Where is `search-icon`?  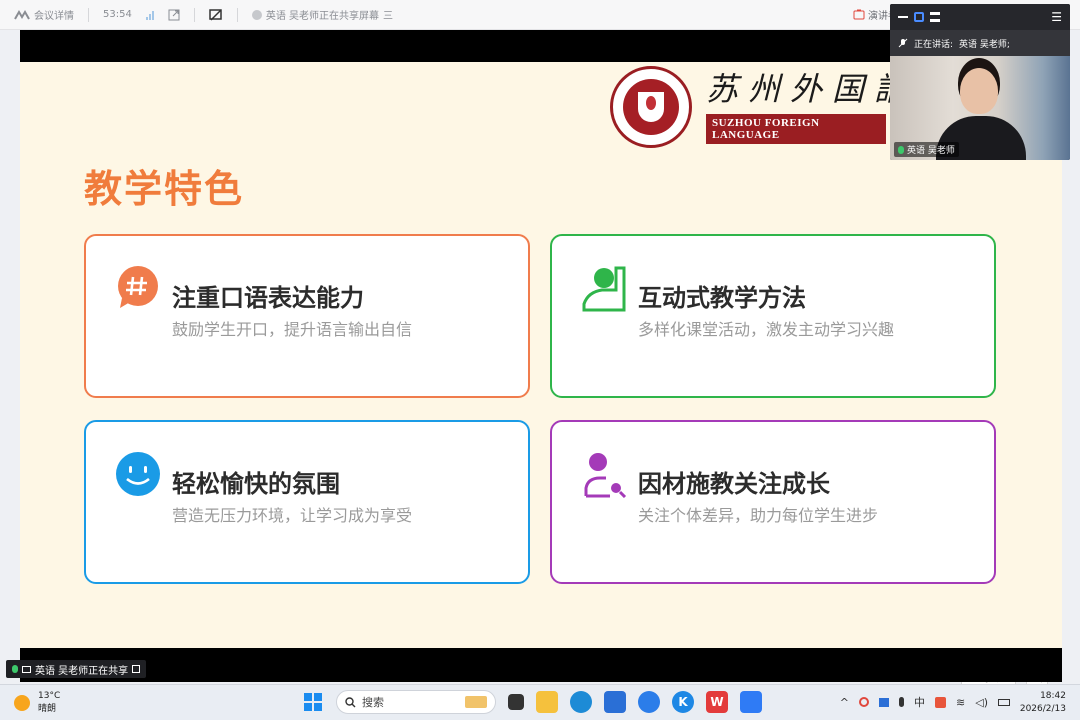
search-icon is located at coordinates (350, 701).